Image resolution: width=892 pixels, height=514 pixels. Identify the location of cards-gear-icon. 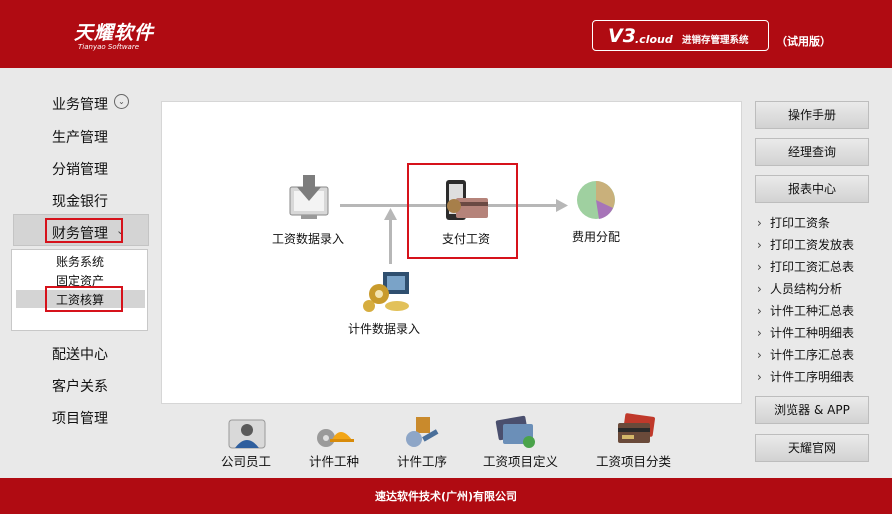
(516, 432).